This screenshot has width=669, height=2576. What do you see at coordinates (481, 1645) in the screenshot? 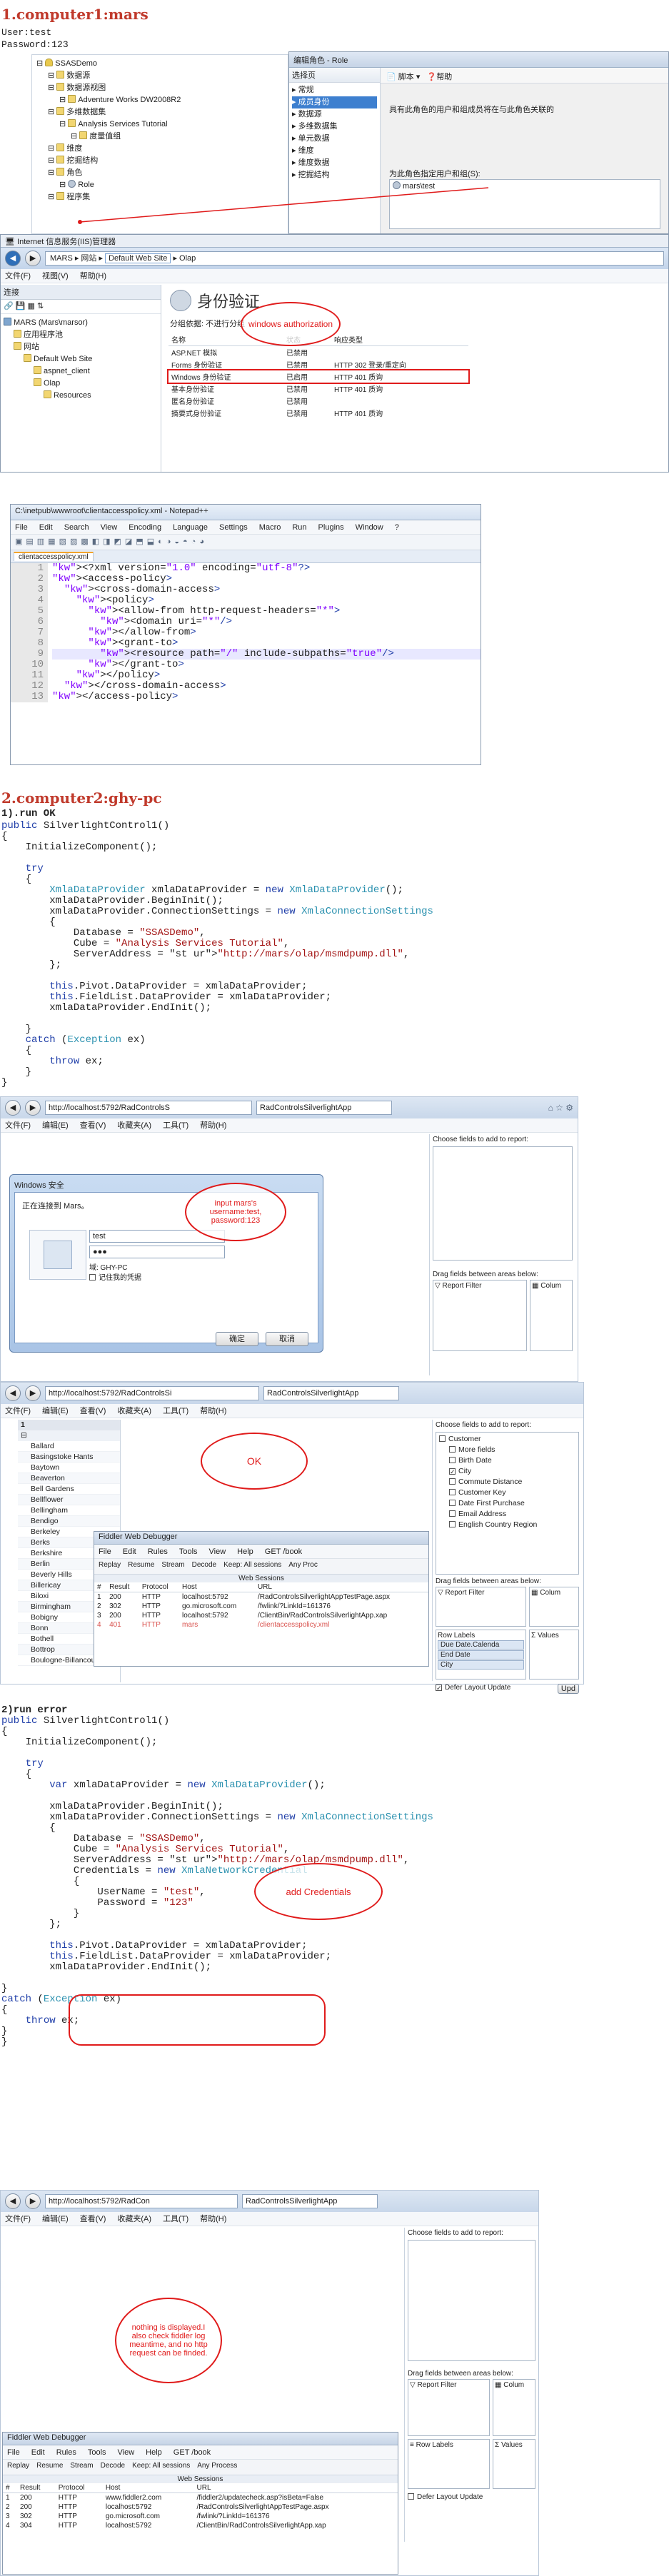
I see `row-label-item: Due Date.Calenda` at bounding box center [481, 1645].